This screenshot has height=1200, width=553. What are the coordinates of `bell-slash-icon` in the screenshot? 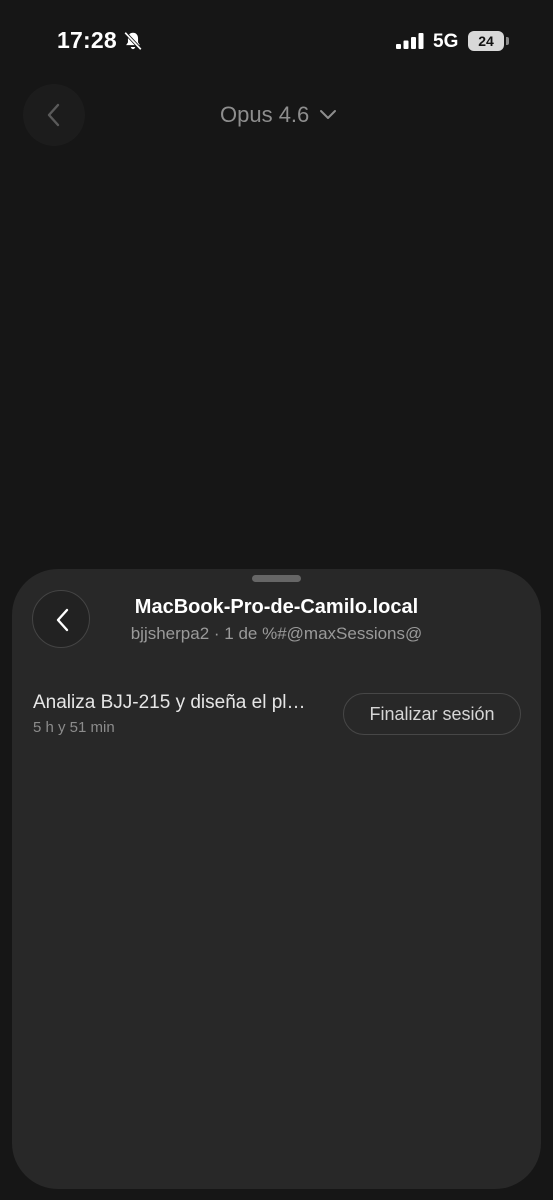 It's located at (133, 41).